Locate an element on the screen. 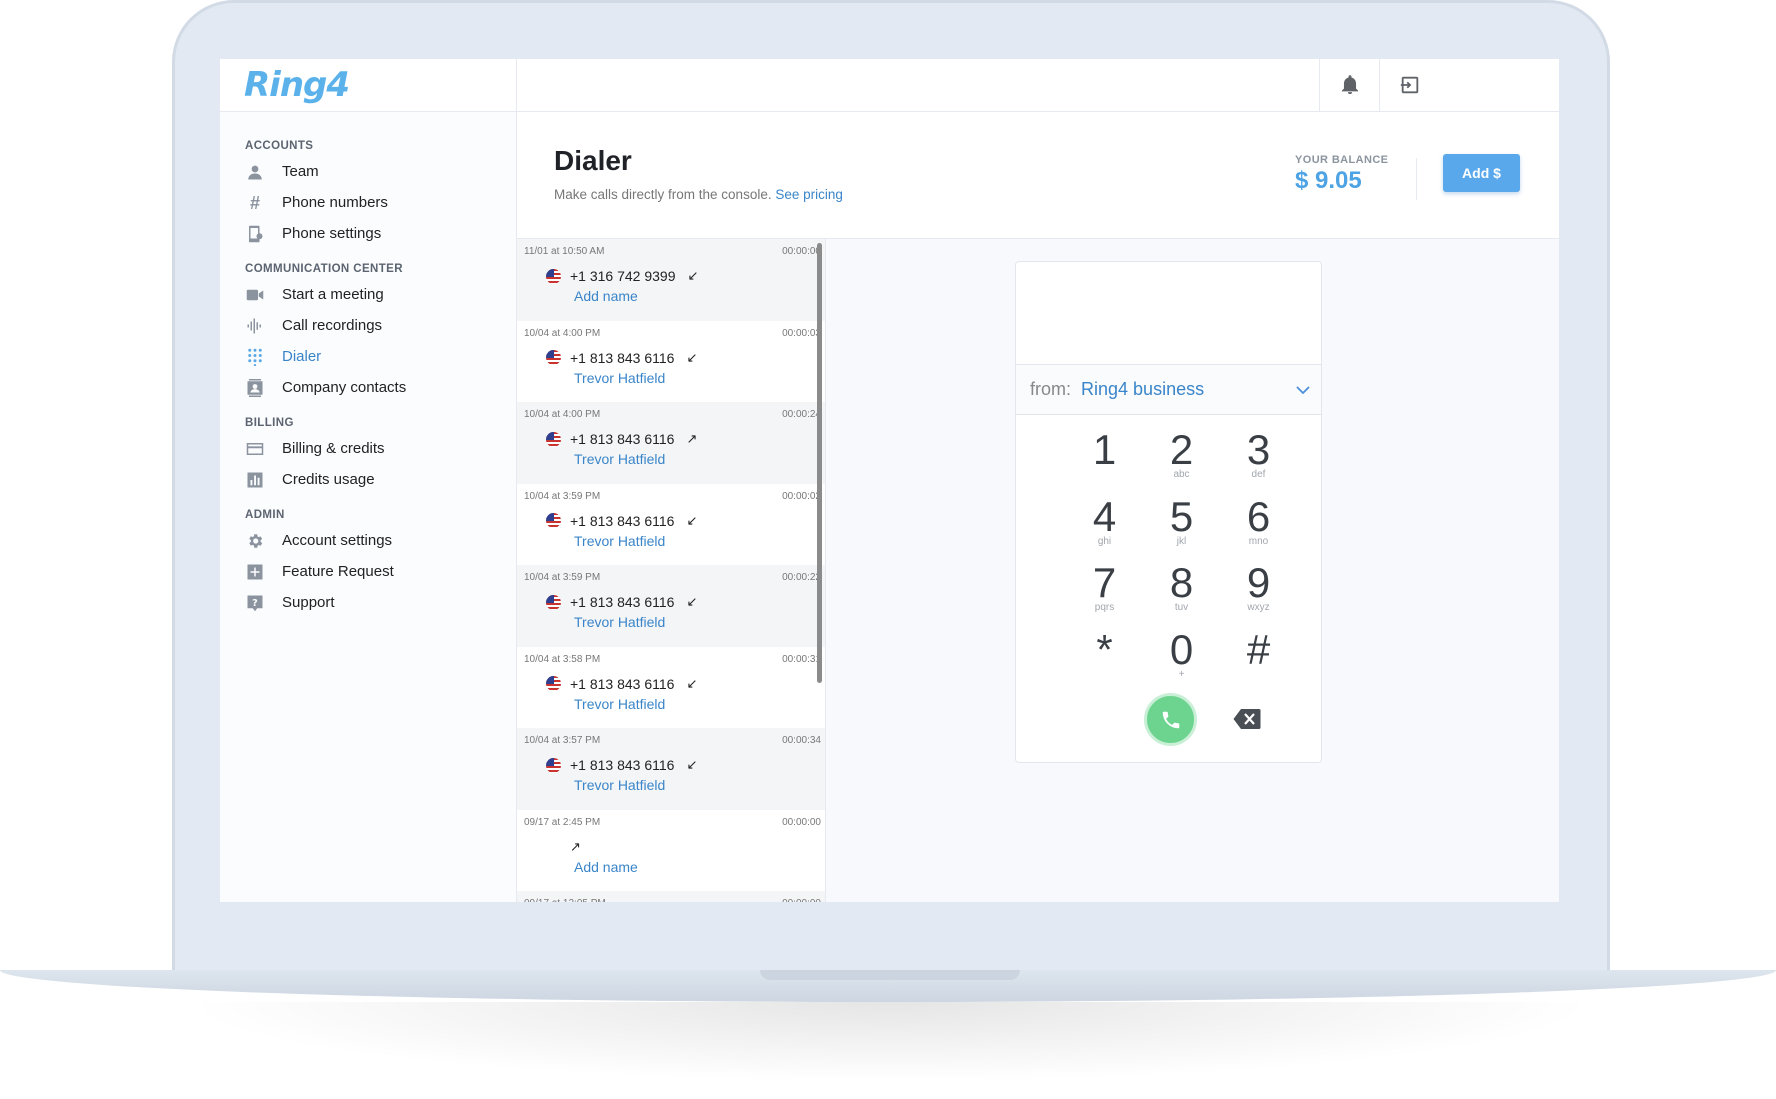 This screenshot has height=1099, width=1776. hash-icon: # is located at coordinates (254, 202).